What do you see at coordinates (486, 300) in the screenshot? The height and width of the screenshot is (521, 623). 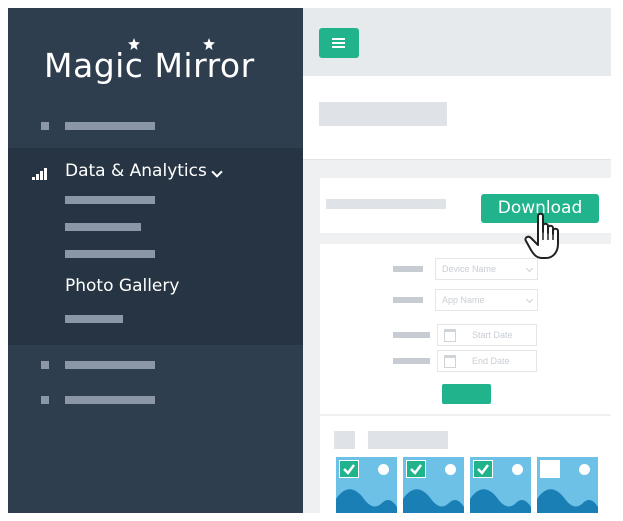 I see `app-select: App Name` at bounding box center [486, 300].